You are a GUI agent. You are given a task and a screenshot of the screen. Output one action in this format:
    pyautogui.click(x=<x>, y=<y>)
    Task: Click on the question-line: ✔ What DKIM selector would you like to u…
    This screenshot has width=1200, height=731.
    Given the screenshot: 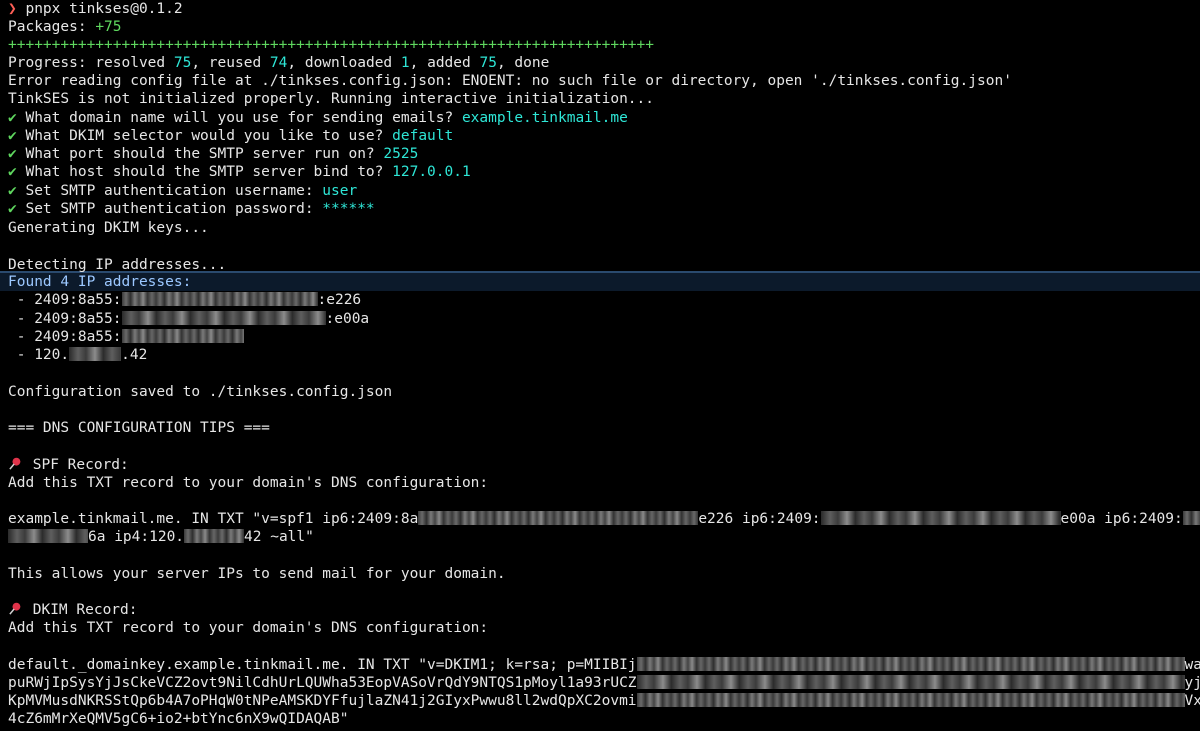 What is the action you would take?
    pyautogui.click(x=231, y=136)
    